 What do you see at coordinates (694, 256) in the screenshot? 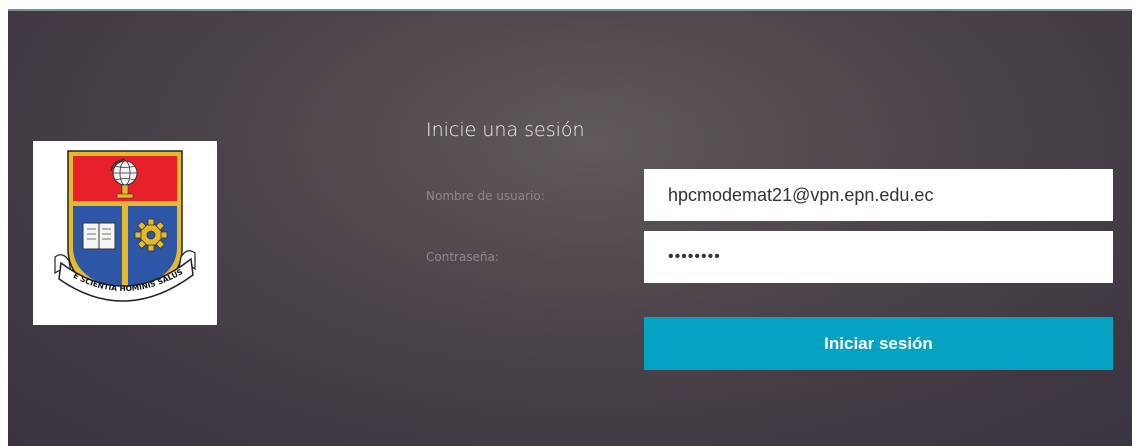
I see `password-value: ••••••••` at bounding box center [694, 256].